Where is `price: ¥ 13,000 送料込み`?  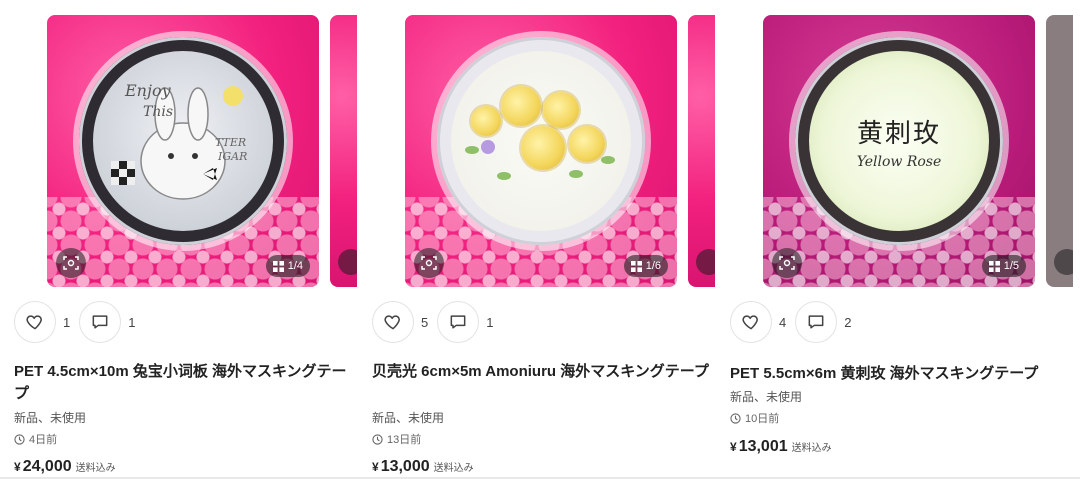 price: ¥ 13,000 送料込み is located at coordinates (423, 467).